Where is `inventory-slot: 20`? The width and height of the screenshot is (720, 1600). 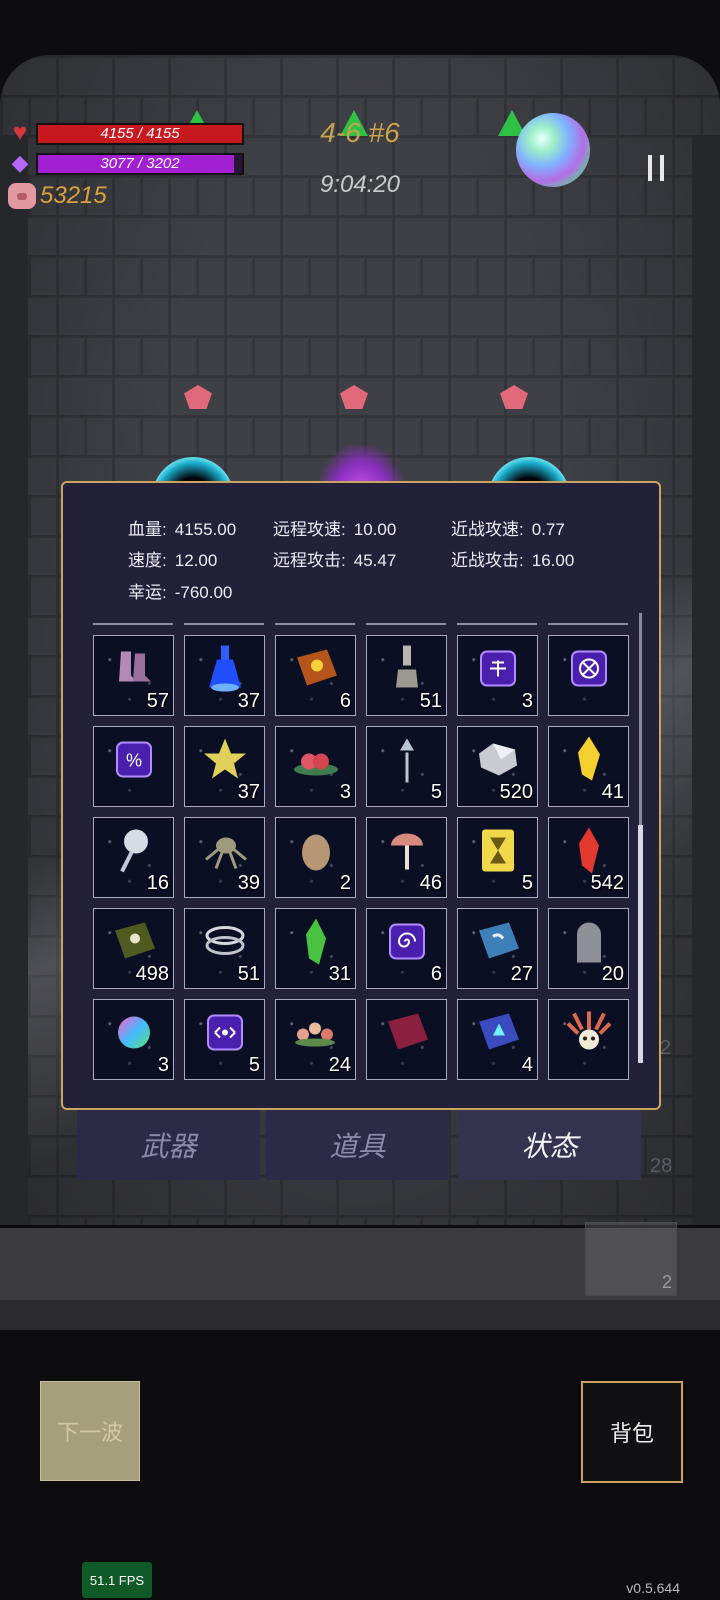
inventory-slot: 20 is located at coordinates (588, 948).